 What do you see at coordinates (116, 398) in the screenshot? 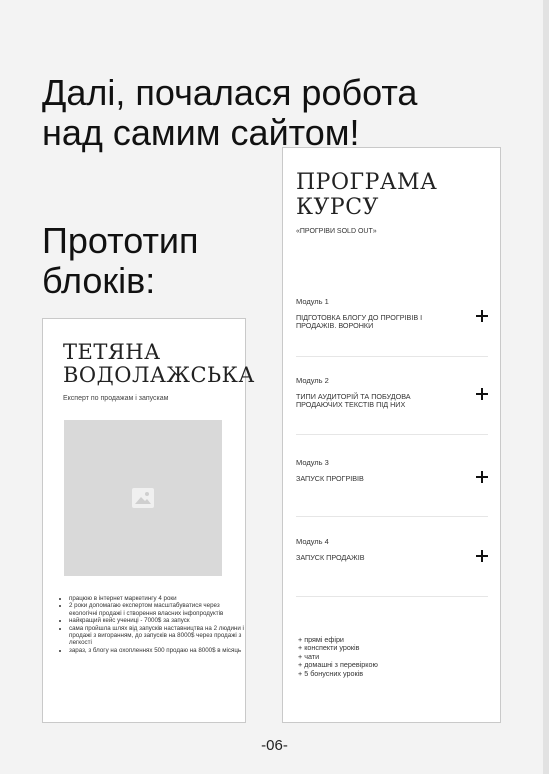
I see `hero-subtitle: Експерт по продажам і запускам` at bounding box center [116, 398].